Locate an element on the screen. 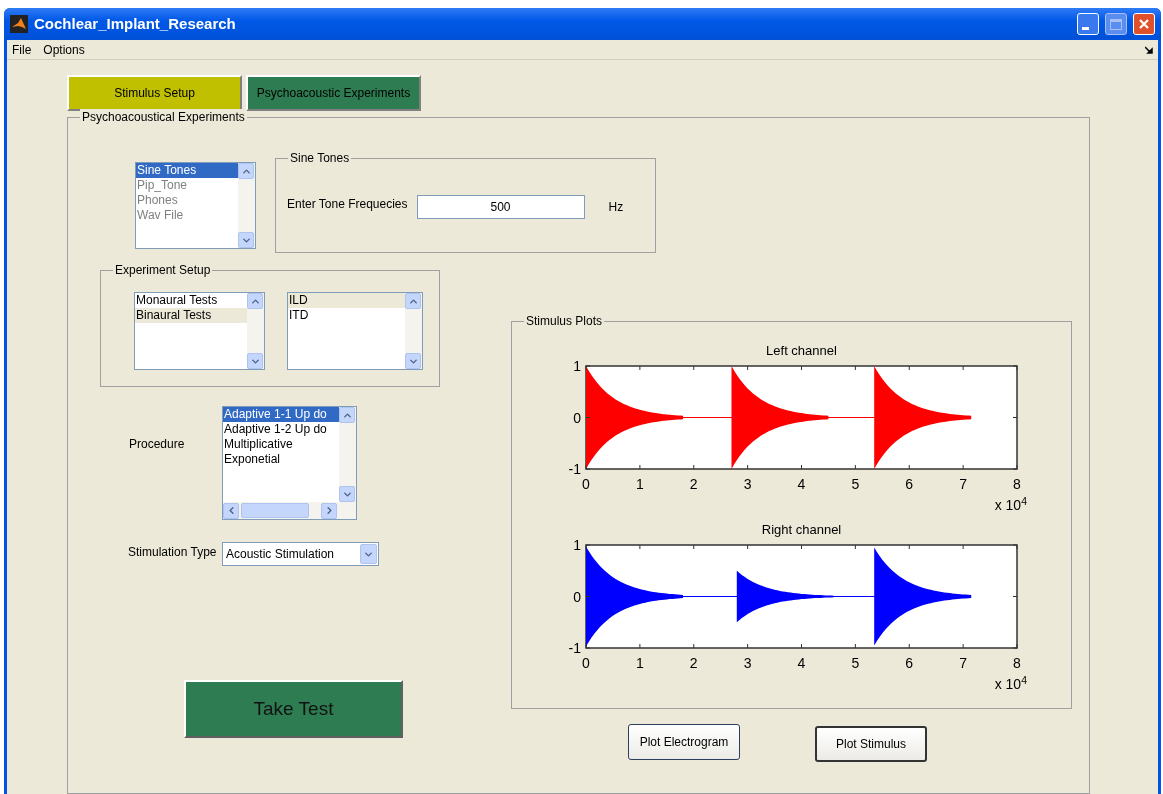 The width and height of the screenshot is (1163, 794). minimize-button is located at coordinates (1088, 24).